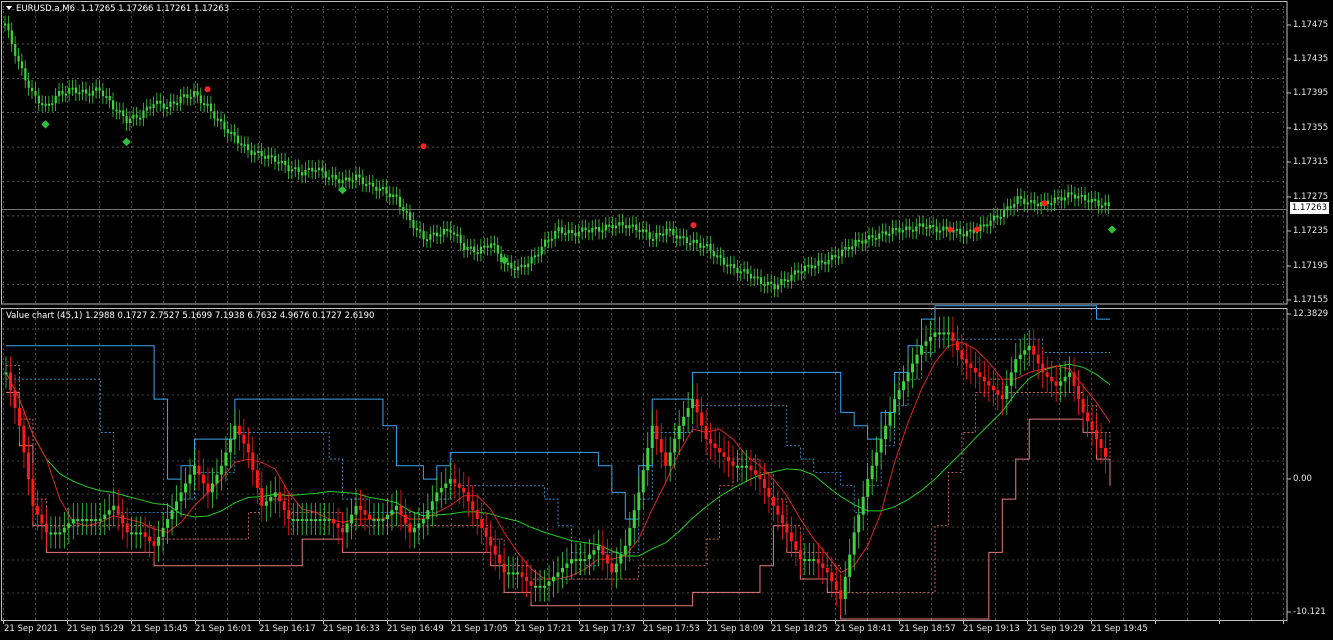 Image resolution: width=1333 pixels, height=640 pixels. Describe the element at coordinates (1309, 208) in the screenshot. I see `current-price-badge: 1.17263` at that location.